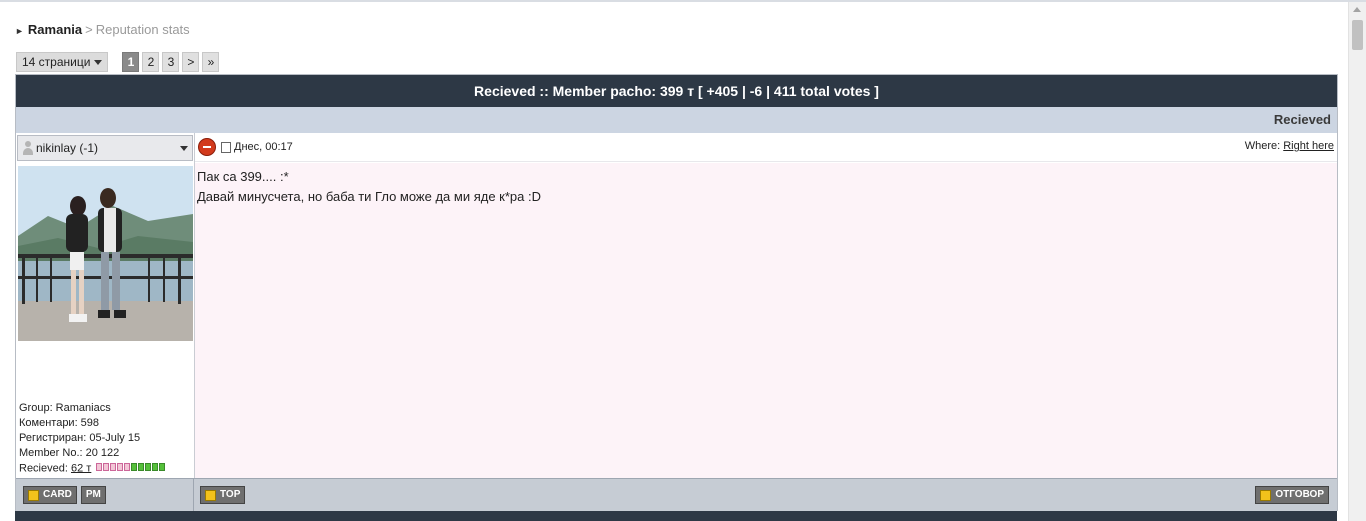 The height and width of the screenshot is (521, 1366). I want to click on pm-button: PM, so click(93, 495).